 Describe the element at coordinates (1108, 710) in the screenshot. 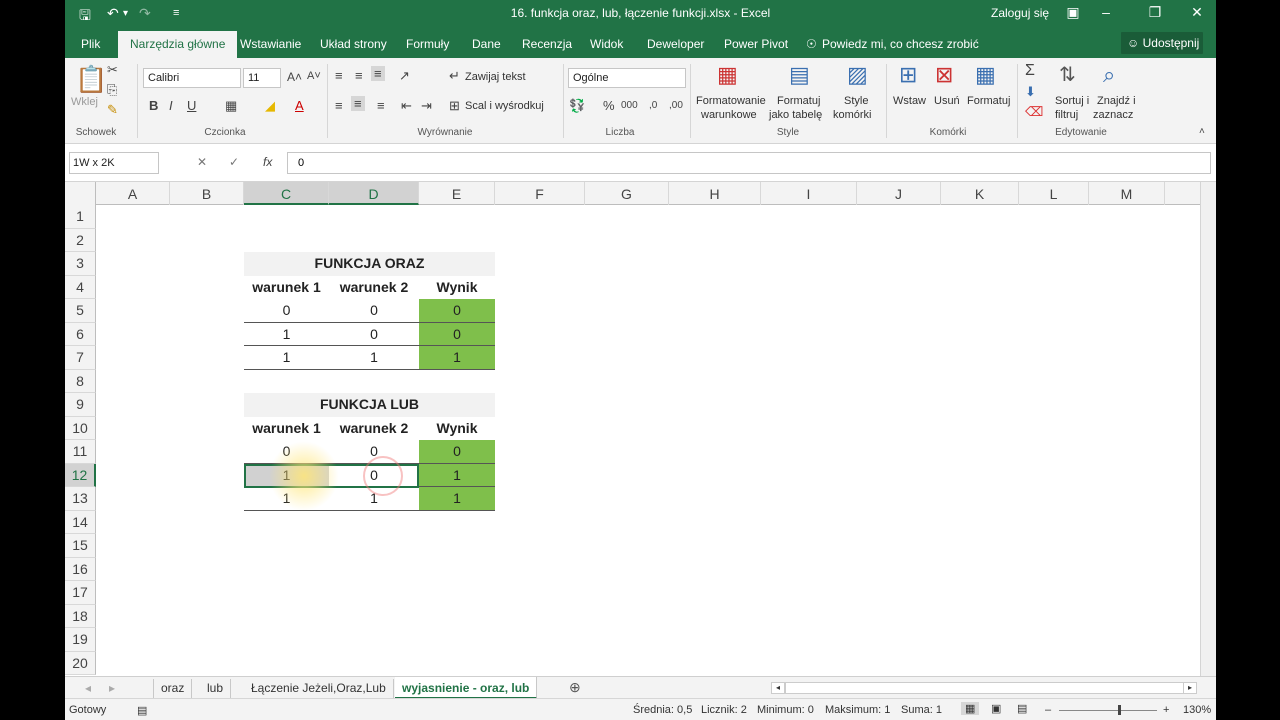

I see `zoom-slider` at that location.